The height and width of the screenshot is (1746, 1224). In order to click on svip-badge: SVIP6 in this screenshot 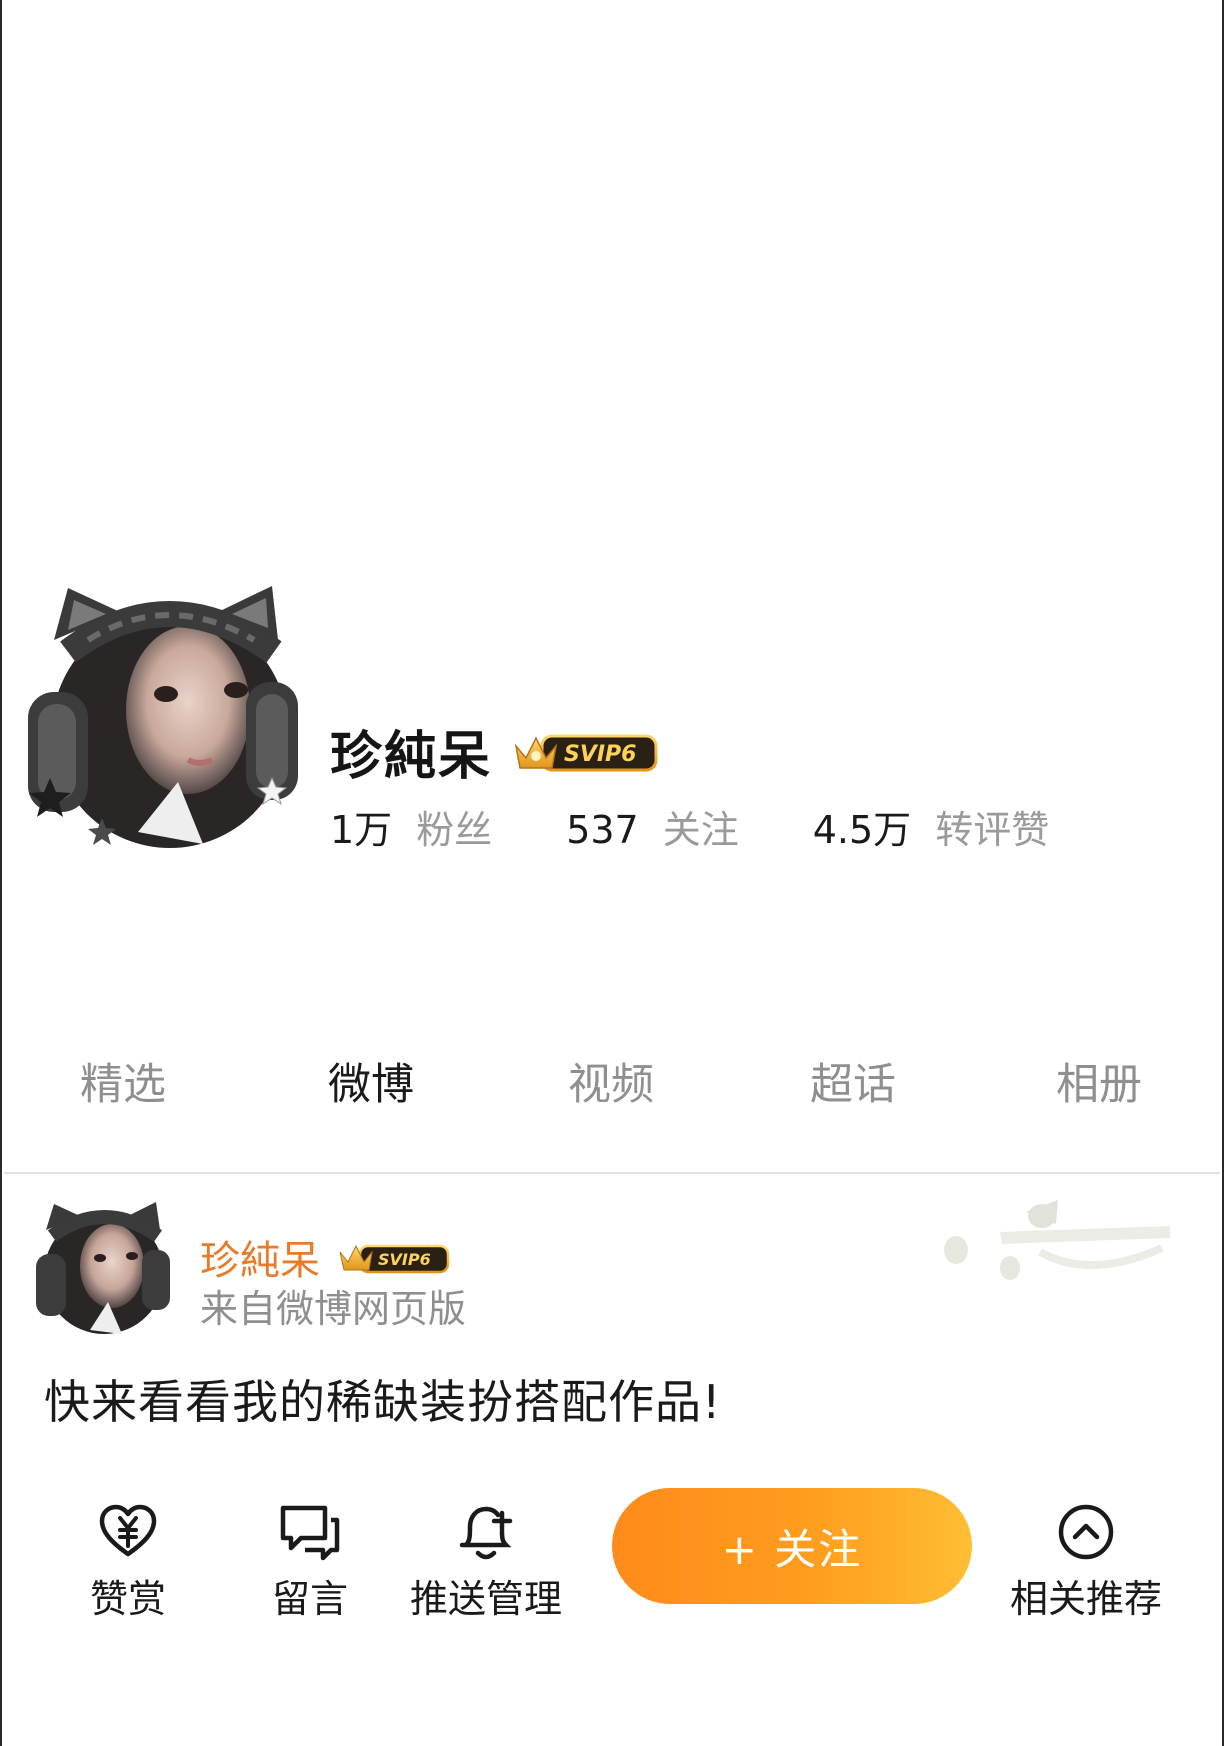, I will do `click(585, 751)`.